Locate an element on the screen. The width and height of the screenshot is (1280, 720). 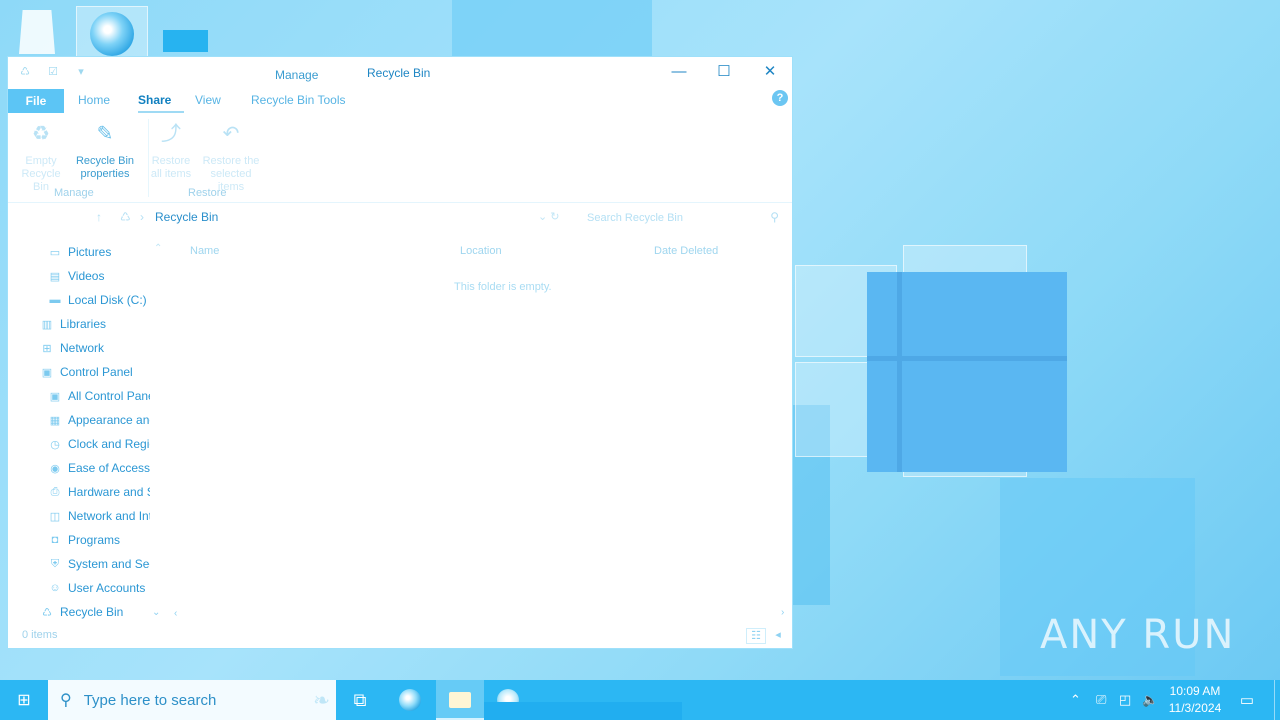
nav-item-videos: ▤ Videos is located at coordinates (76, 276).